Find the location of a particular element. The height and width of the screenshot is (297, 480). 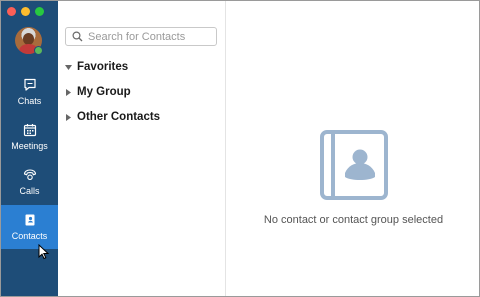

group-favorites: Favorites is located at coordinates (96, 67).